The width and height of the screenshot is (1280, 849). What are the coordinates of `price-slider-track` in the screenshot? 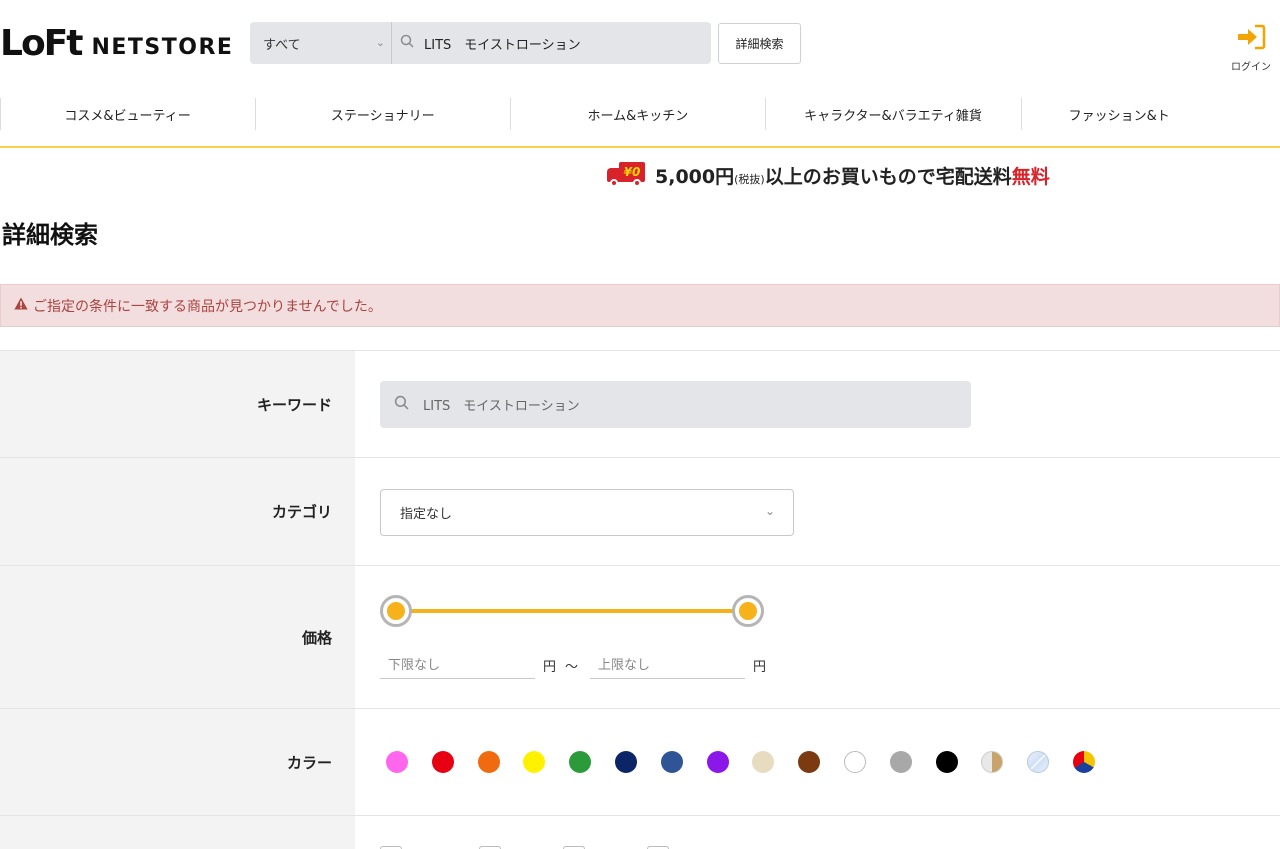 It's located at (572, 611).